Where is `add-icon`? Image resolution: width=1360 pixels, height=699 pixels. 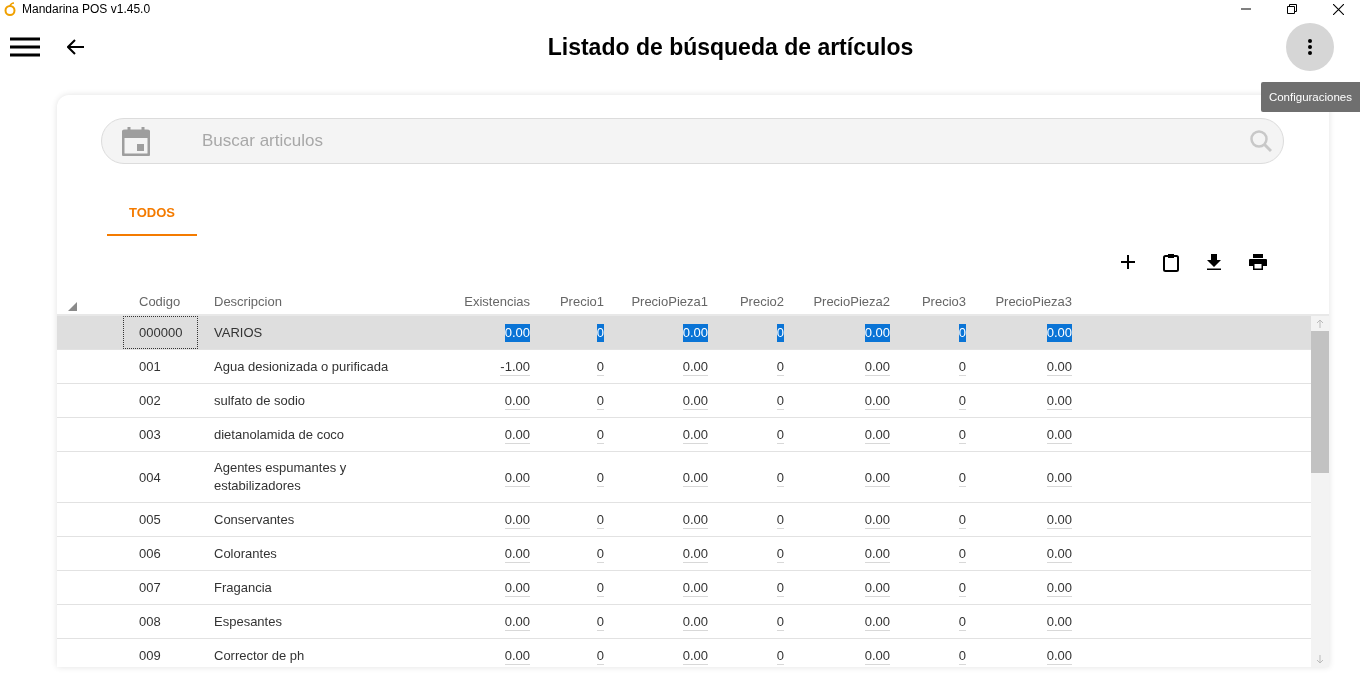
add-icon is located at coordinates (1128, 262).